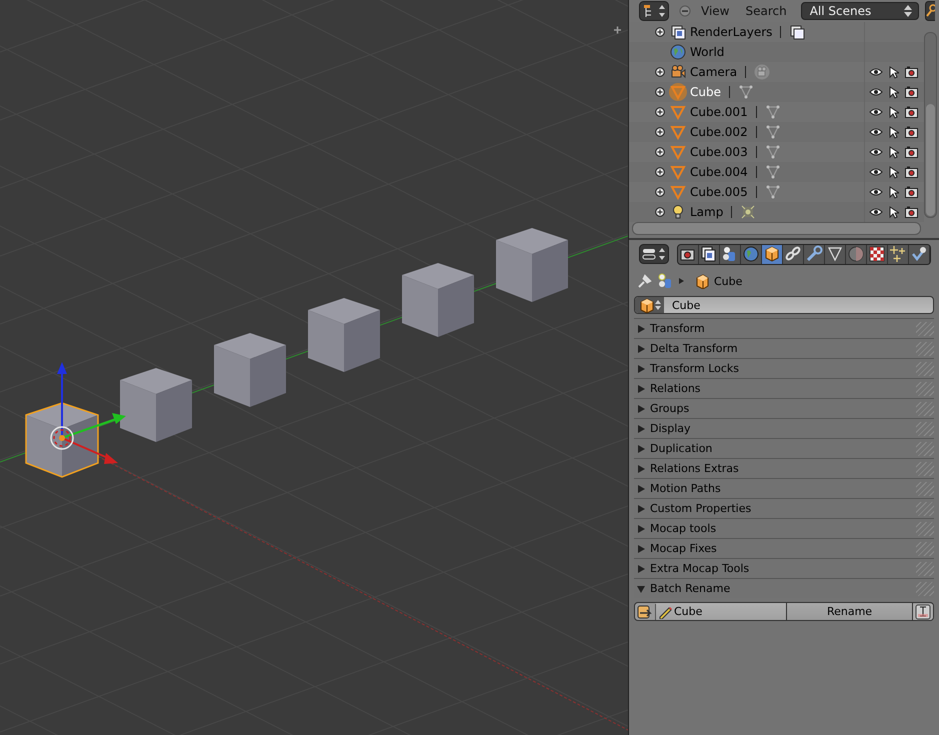  Describe the element at coordinates (654, 254) in the screenshot. I see `editor-type-button` at that location.